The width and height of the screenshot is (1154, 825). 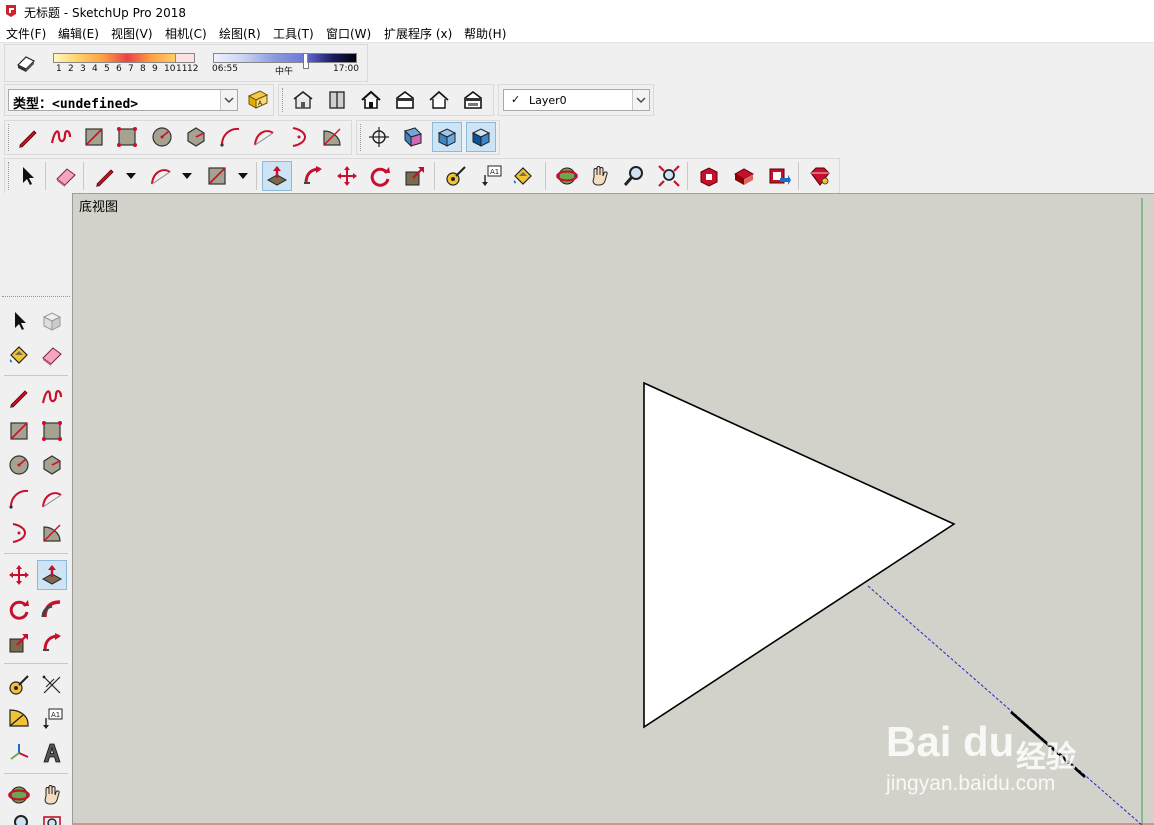 What do you see at coordinates (259, 58) in the screenshot?
I see `time-slider` at bounding box center [259, 58].